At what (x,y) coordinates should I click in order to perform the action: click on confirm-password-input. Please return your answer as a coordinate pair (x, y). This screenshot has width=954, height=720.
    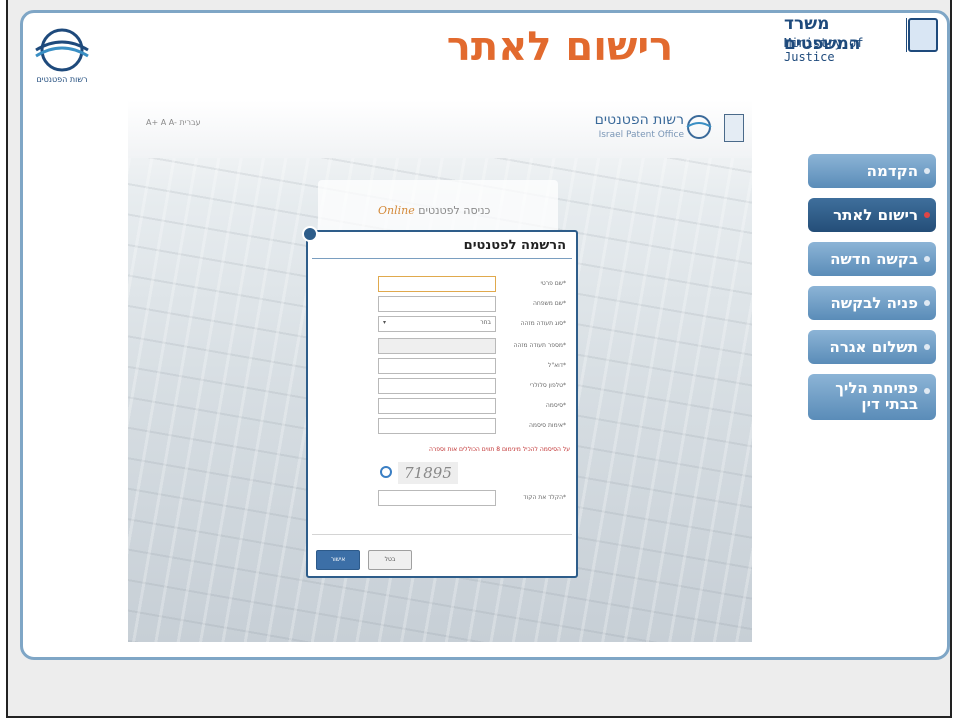
    Looking at the image, I should click on (437, 426).